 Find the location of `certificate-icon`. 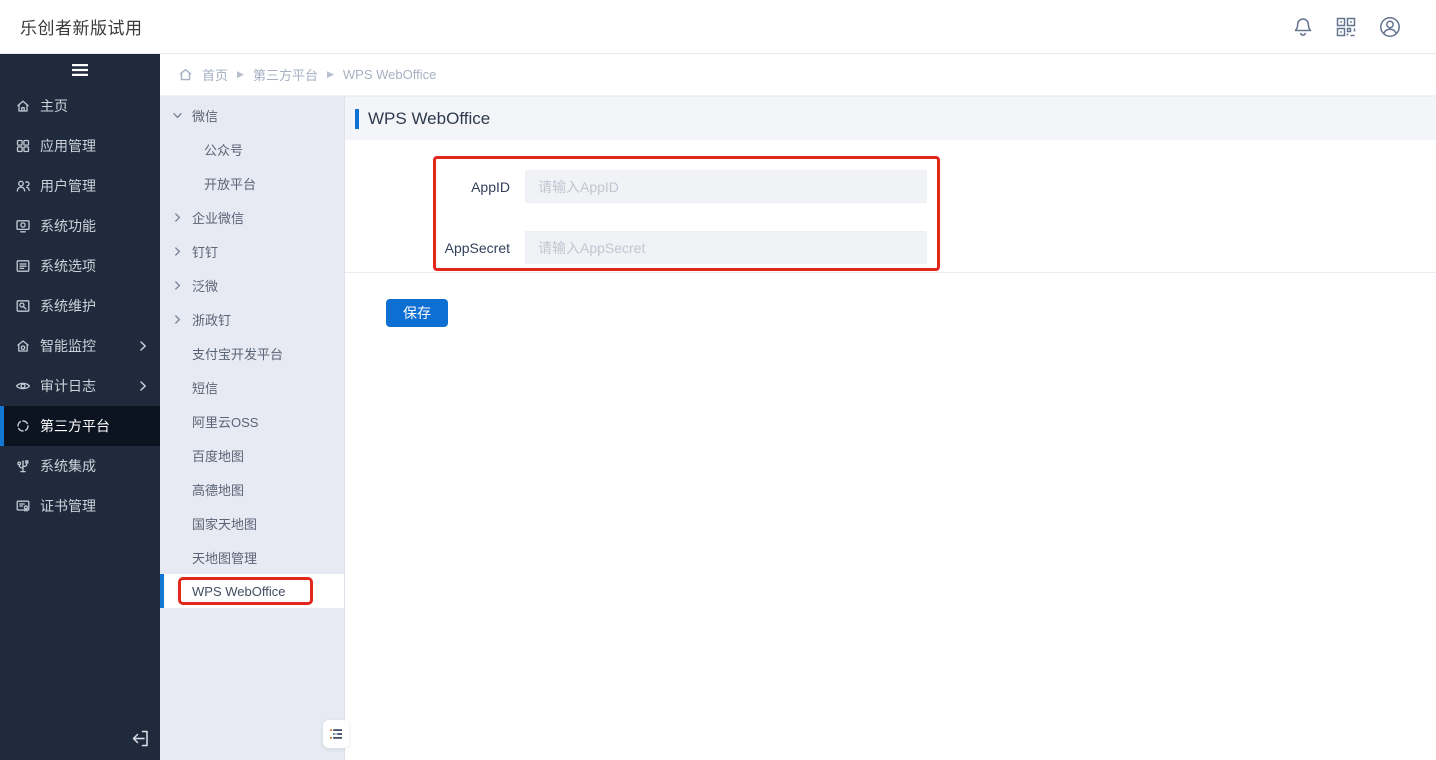

certificate-icon is located at coordinates (23, 506).